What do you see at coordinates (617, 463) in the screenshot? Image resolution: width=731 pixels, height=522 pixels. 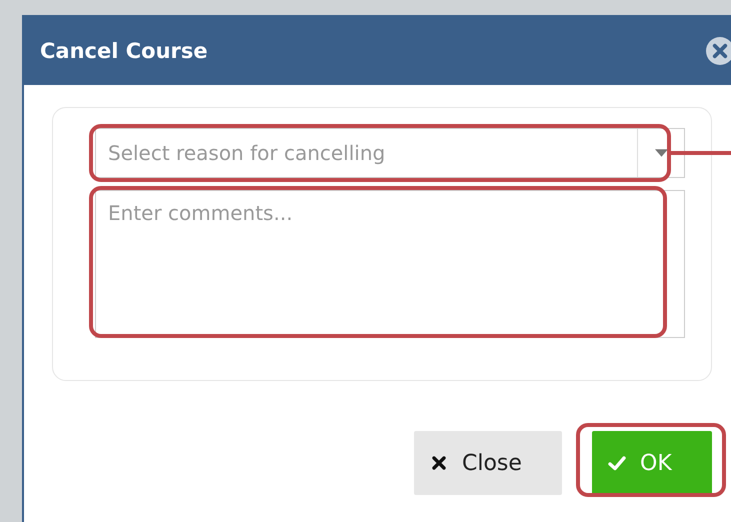 I see `checkmark-icon` at bounding box center [617, 463].